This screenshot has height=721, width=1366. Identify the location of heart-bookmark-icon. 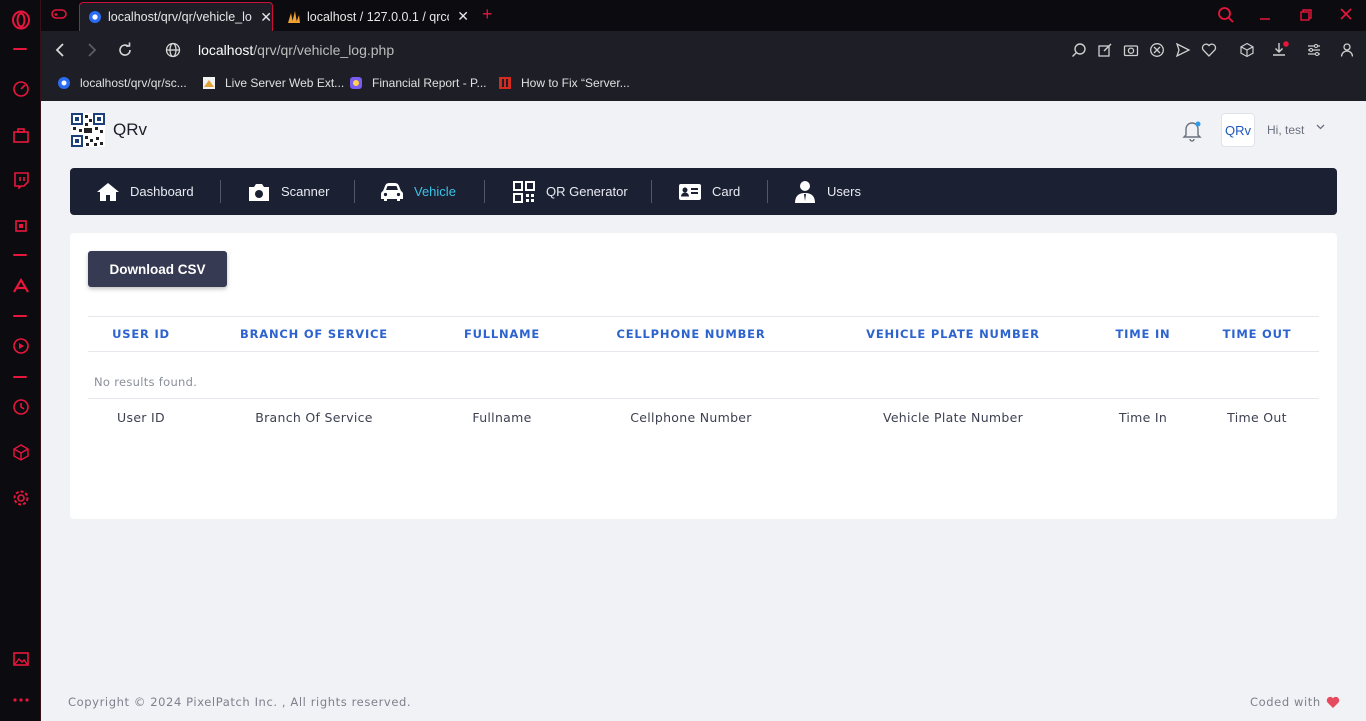
(1209, 50).